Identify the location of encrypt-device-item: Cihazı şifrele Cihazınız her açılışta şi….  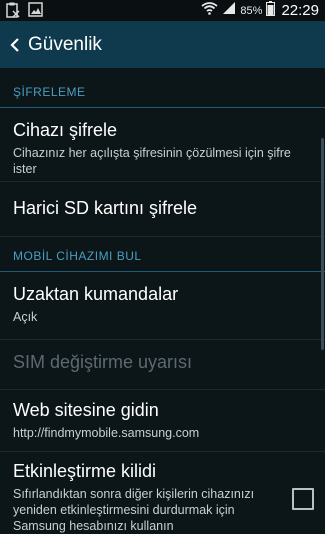
(162, 145).